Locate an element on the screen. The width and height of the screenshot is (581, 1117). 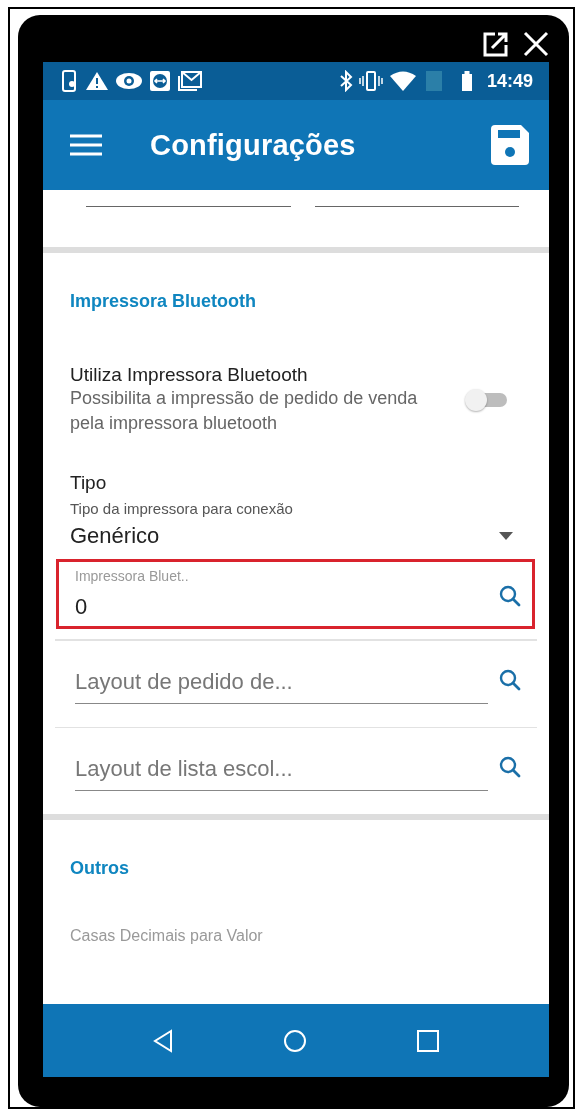
vibrate-icon is located at coordinates (370, 81).